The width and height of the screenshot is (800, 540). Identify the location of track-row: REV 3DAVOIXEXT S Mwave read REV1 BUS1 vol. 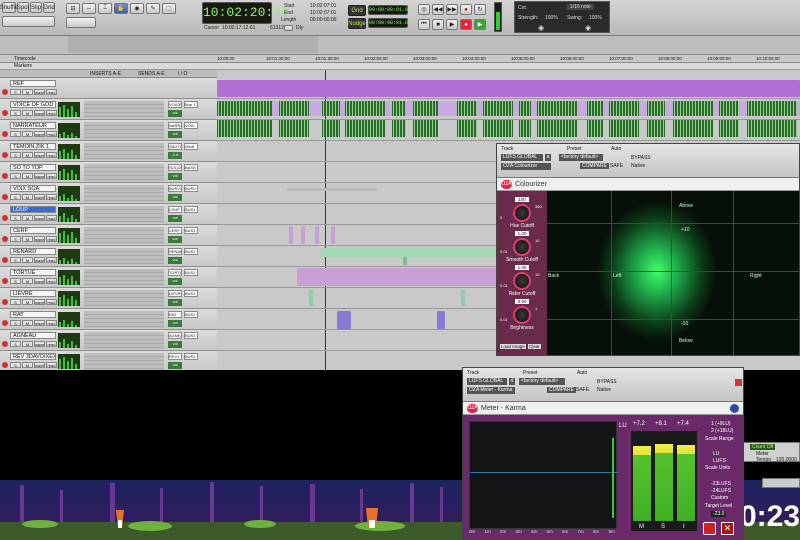
(108, 360).